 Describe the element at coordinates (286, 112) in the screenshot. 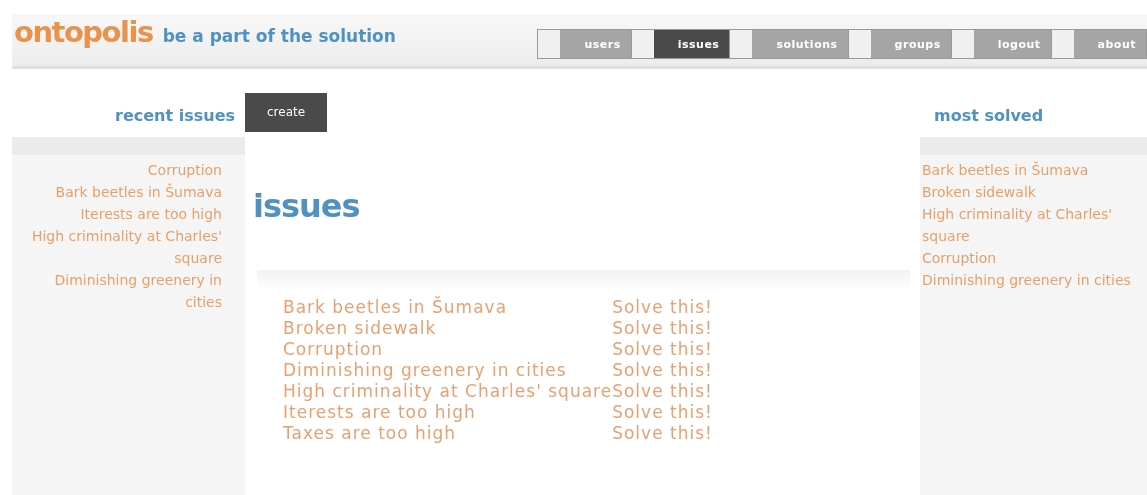

I see `create-button: create` at that location.